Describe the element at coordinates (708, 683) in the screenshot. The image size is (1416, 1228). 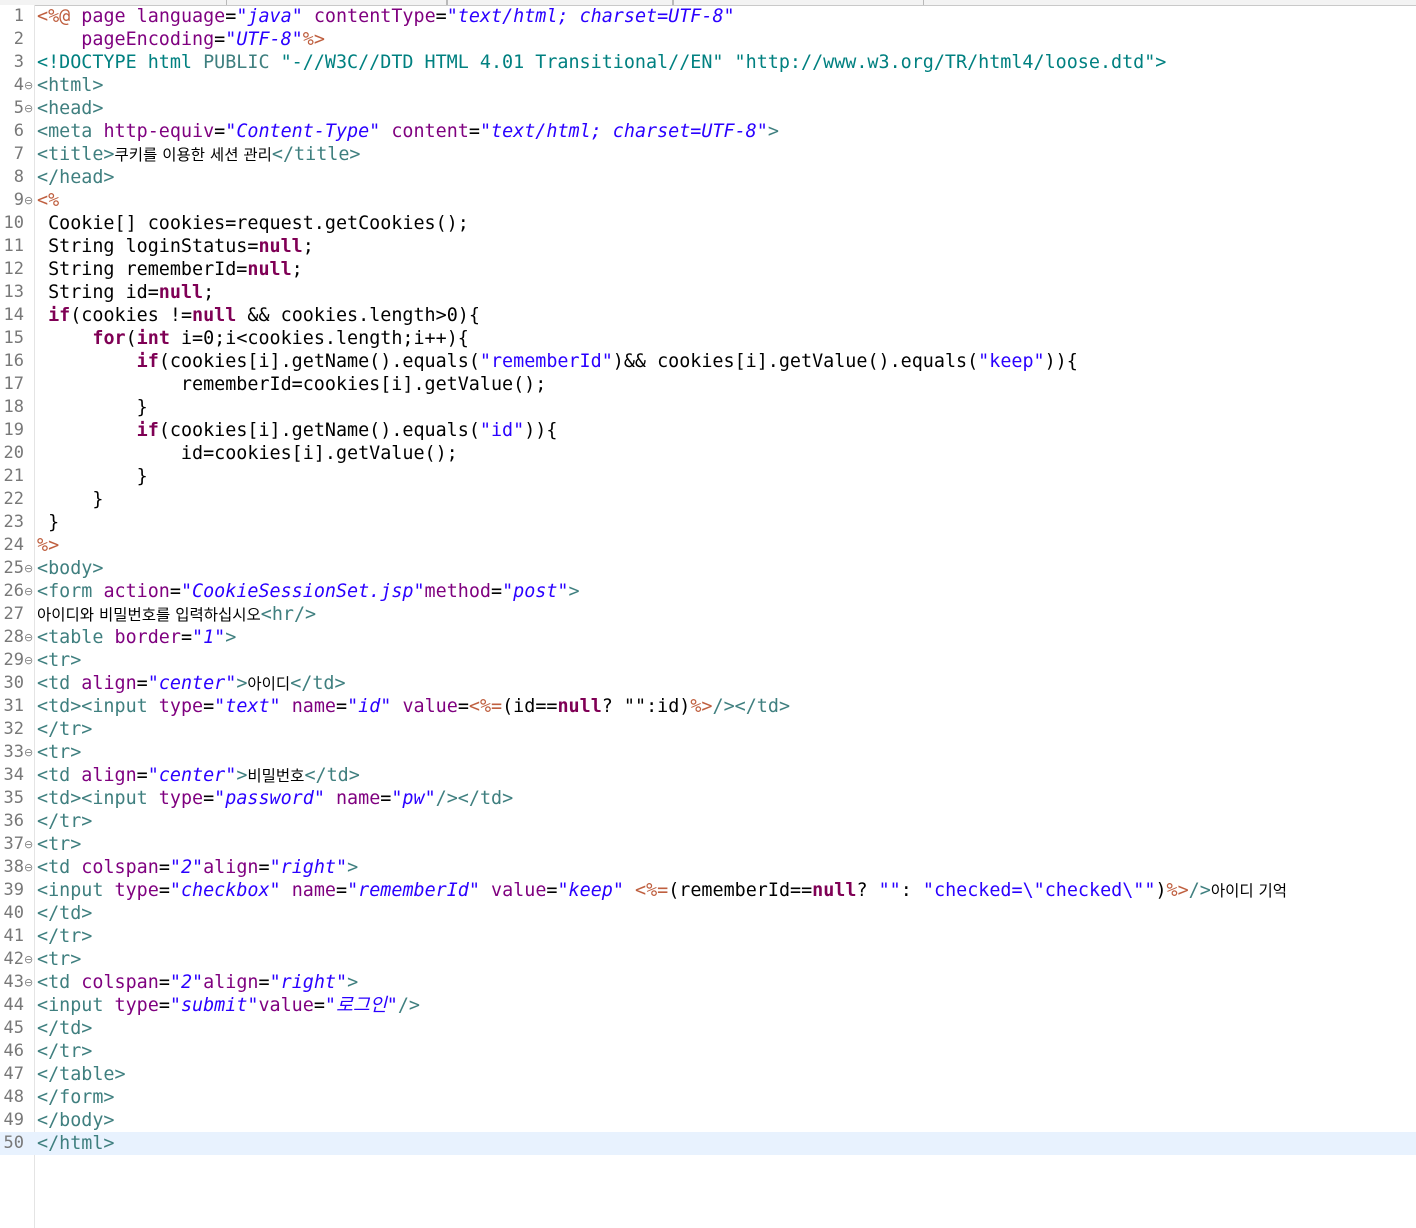
I see `code-line: 30 <td align="center">아이디</td>` at that location.